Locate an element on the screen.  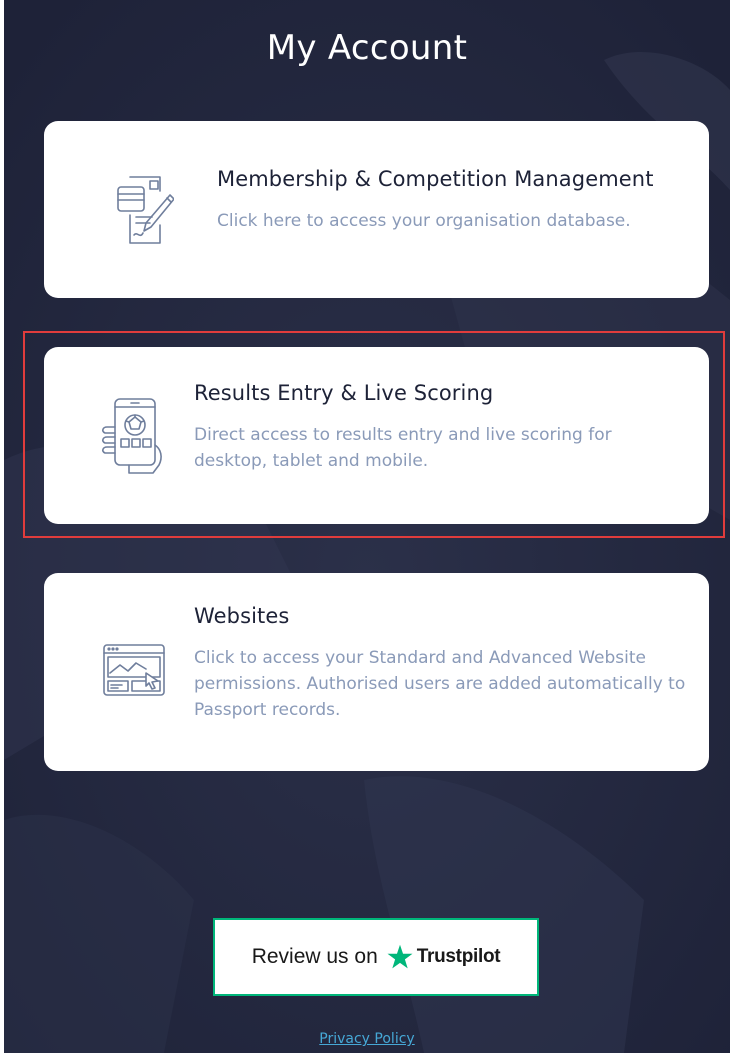
page-title: My Account is located at coordinates (367, 48).